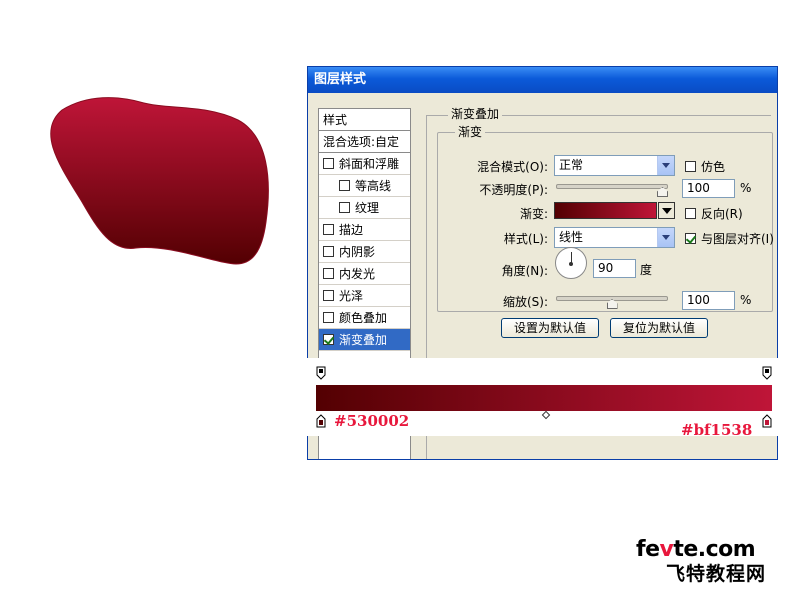 The image size is (800, 600). I want to click on align-label: 与图层对齐(I), so click(737, 239).